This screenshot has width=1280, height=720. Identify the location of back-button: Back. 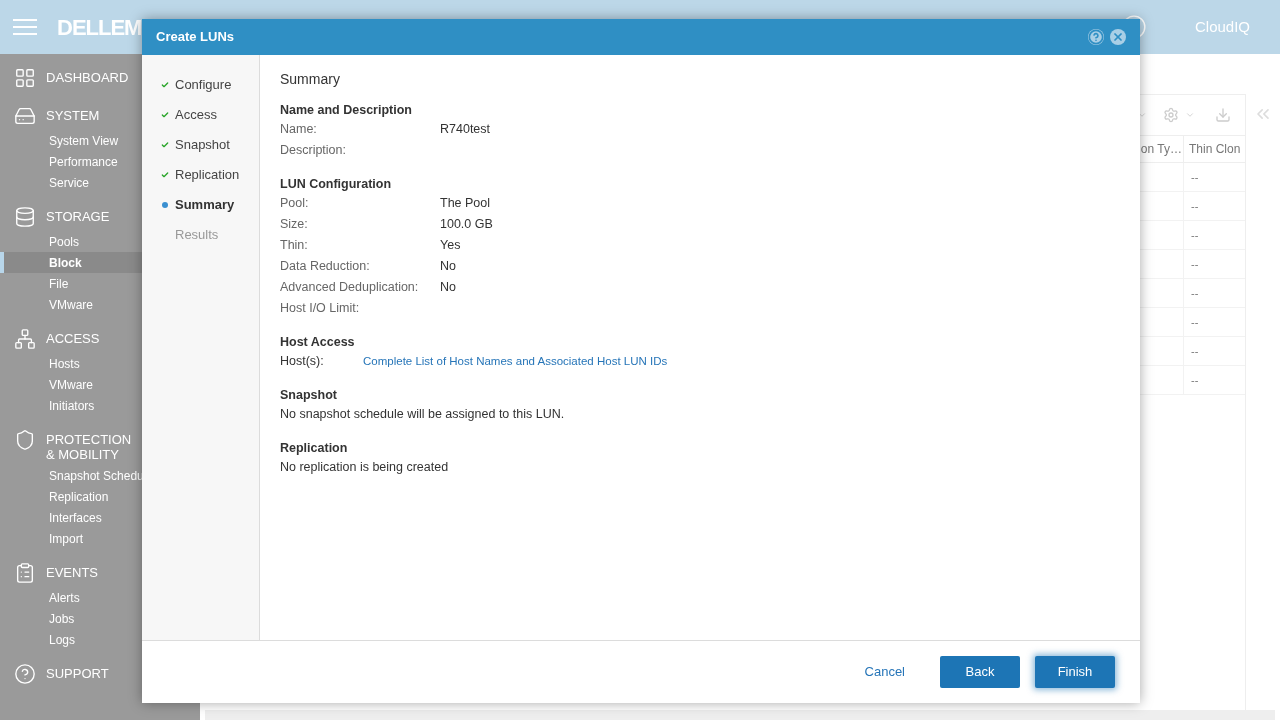
(980, 672).